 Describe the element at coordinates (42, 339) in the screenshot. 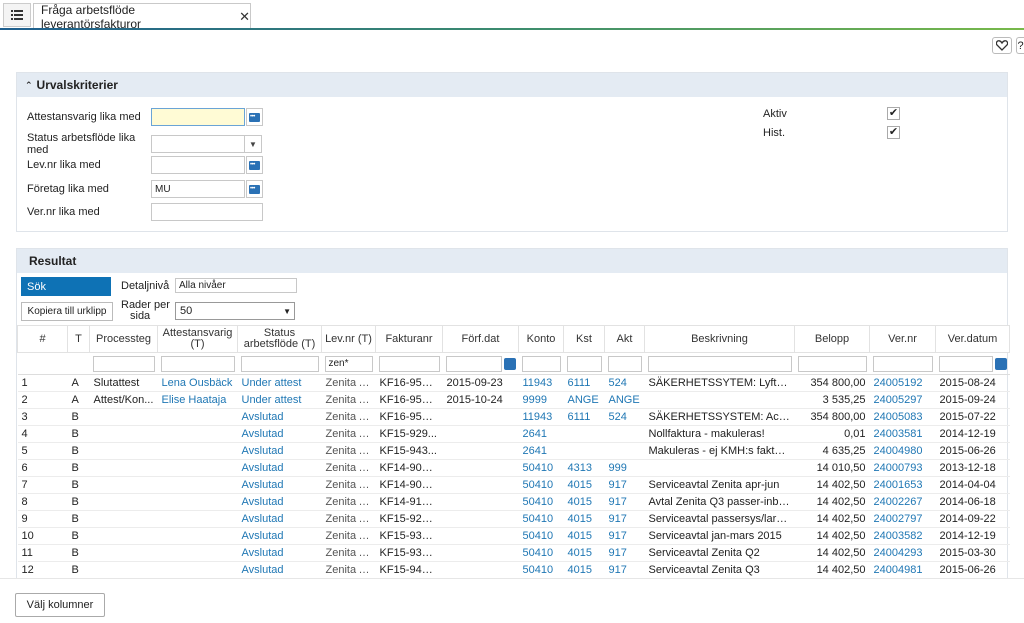

I see `column-header: #` at that location.